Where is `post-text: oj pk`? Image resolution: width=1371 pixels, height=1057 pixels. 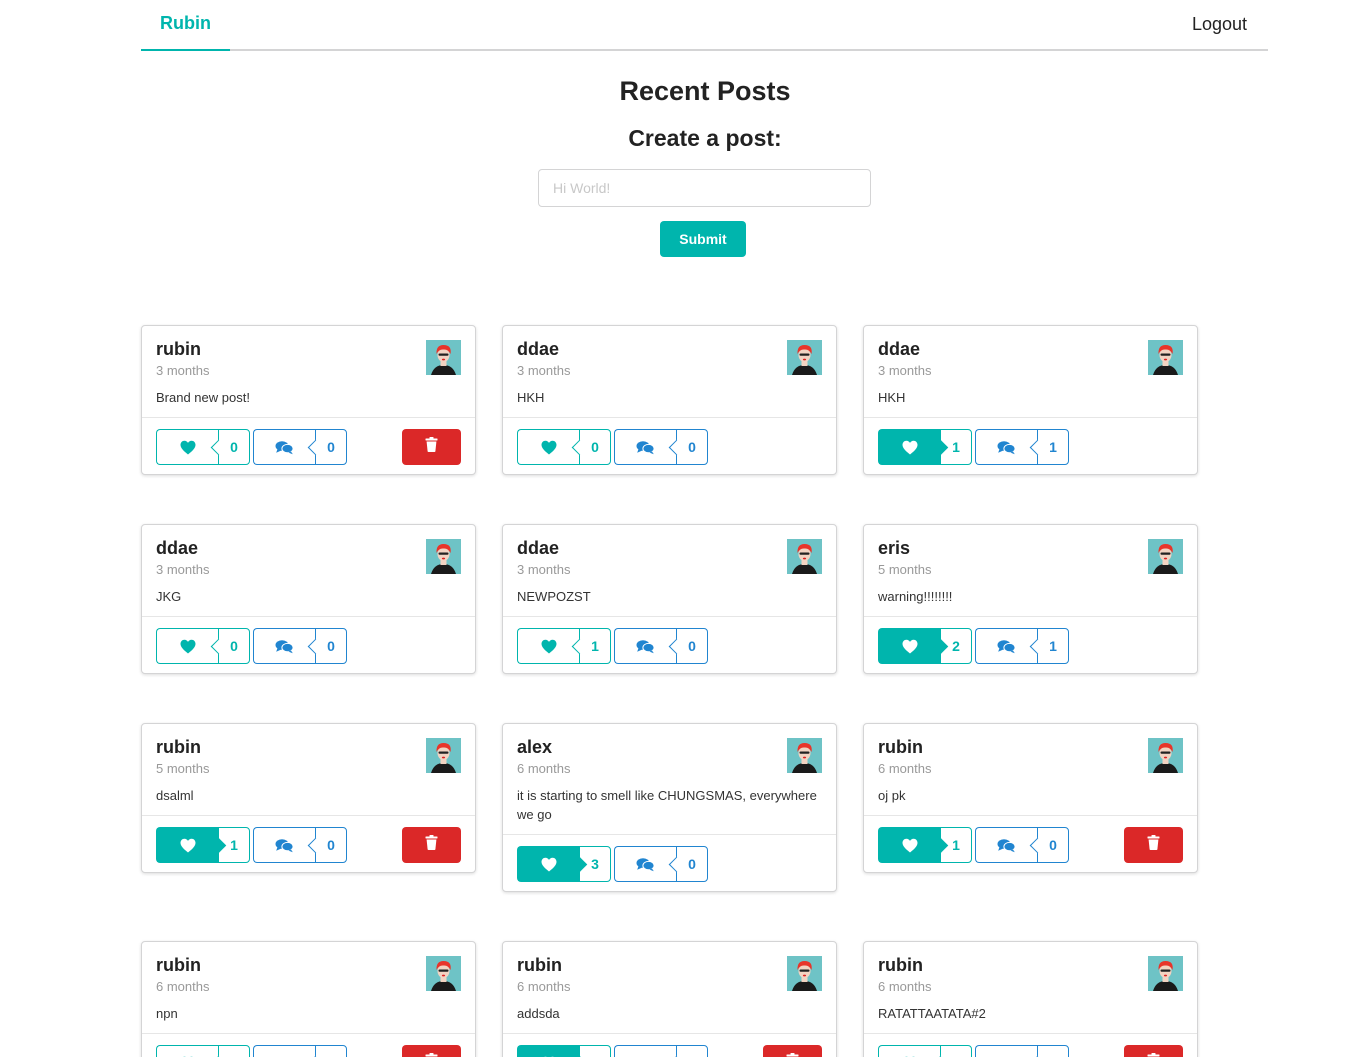
post-text: oj pk is located at coordinates (892, 795).